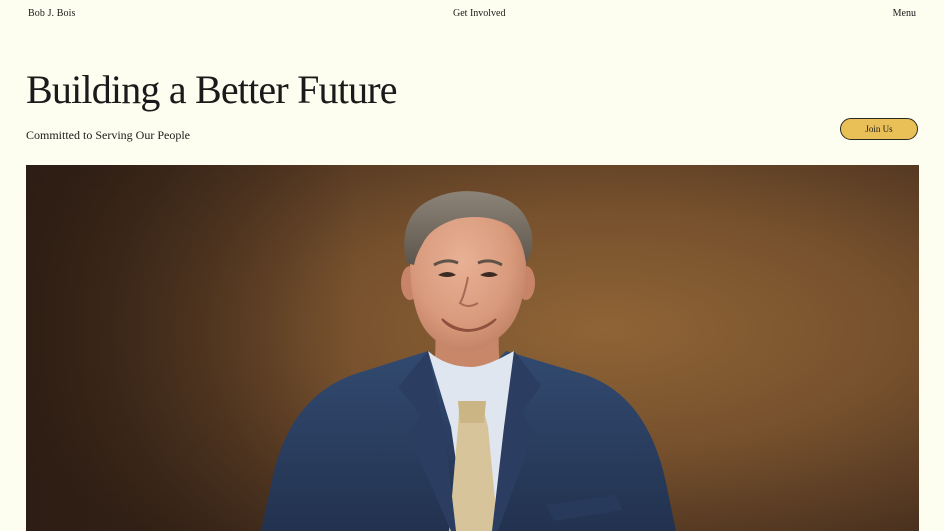 The height and width of the screenshot is (531, 944). What do you see at coordinates (108, 135) in the screenshot?
I see `hero-subtitle: Committed to Serving Our People` at bounding box center [108, 135].